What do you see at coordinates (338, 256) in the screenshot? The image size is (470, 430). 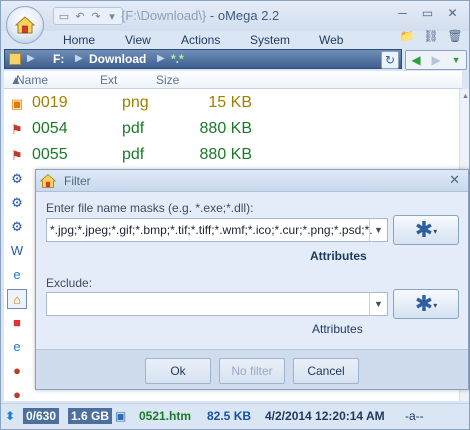 I see `attributes-button: Attributes` at bounding box center [338, 256].